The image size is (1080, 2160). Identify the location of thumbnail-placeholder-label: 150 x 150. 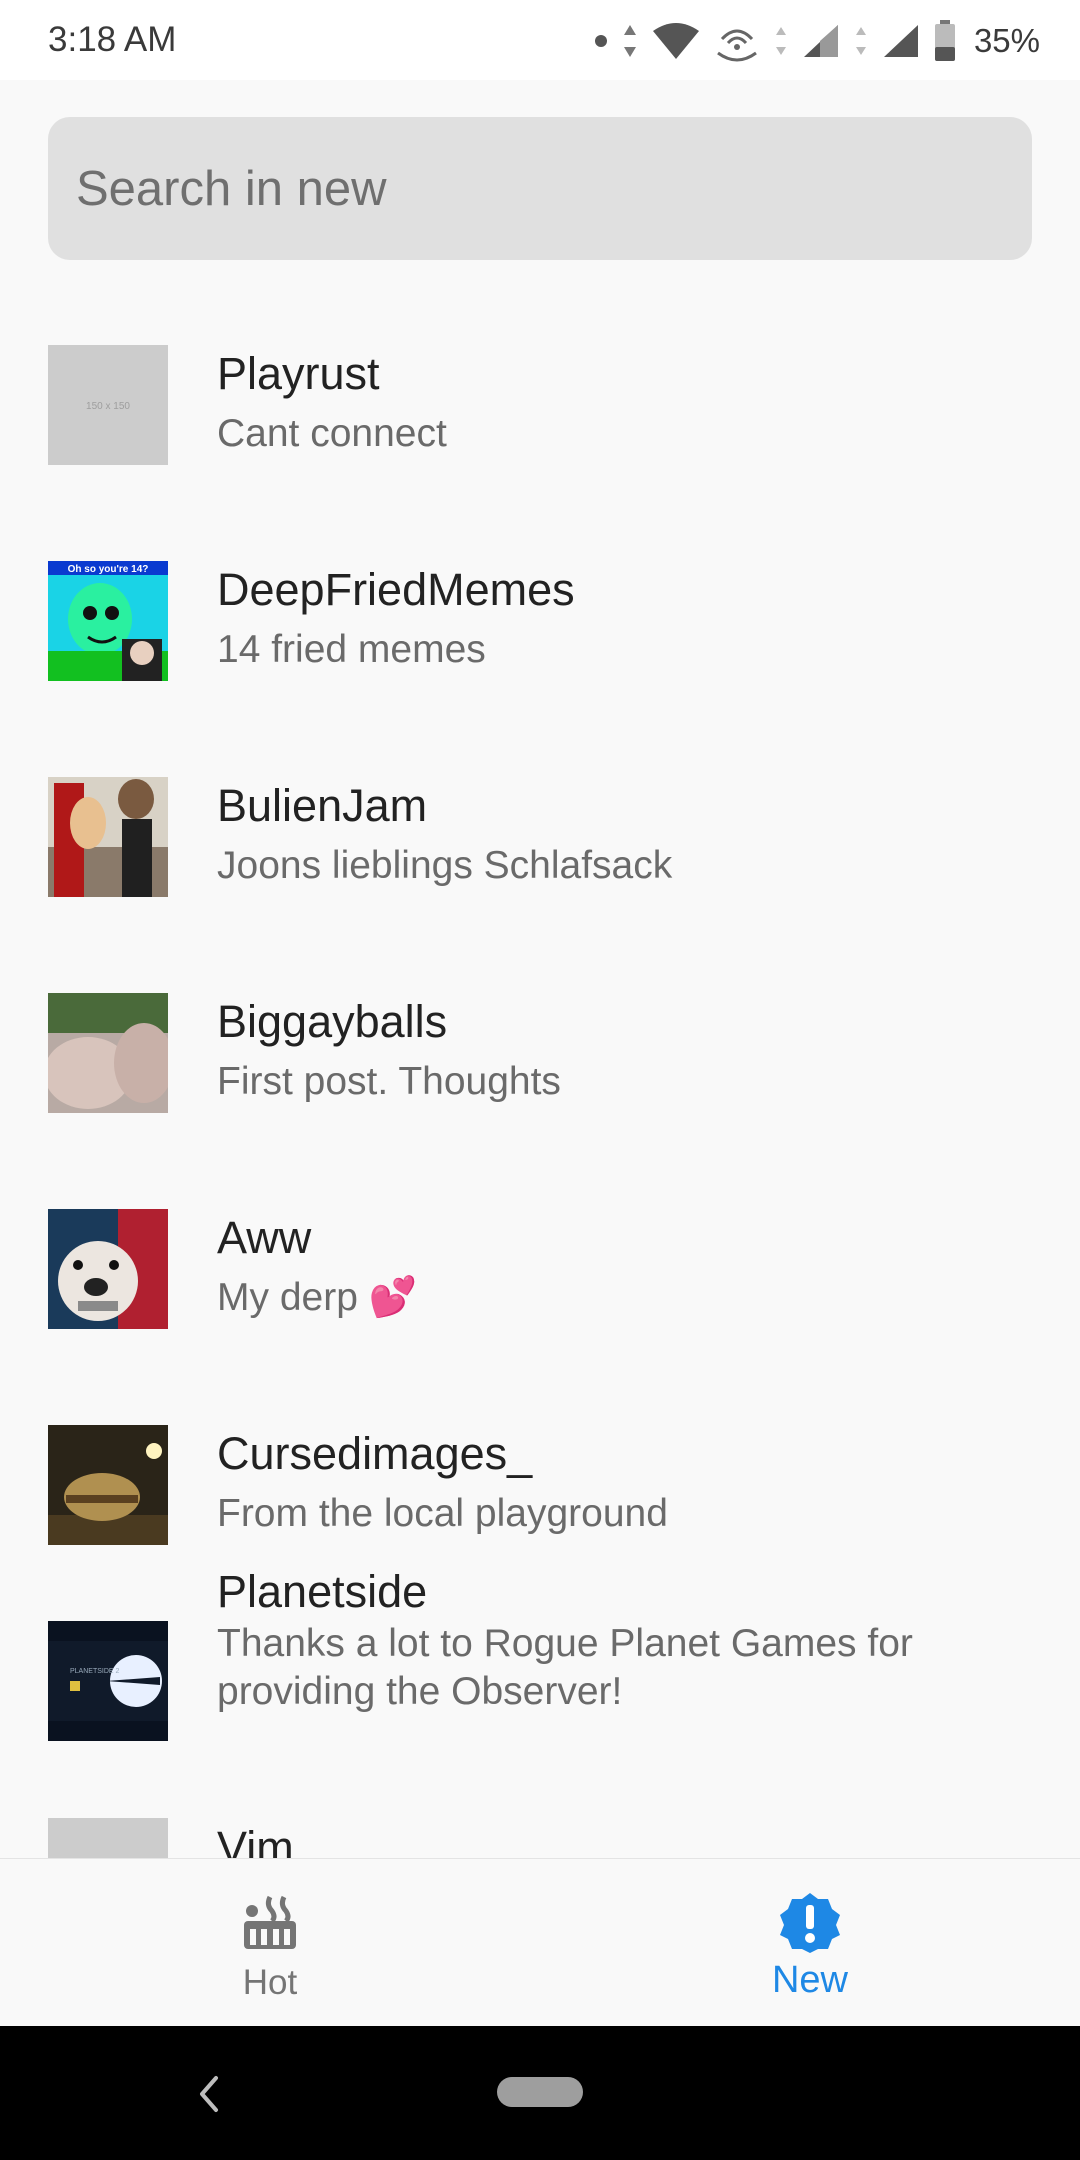
(108, 406).